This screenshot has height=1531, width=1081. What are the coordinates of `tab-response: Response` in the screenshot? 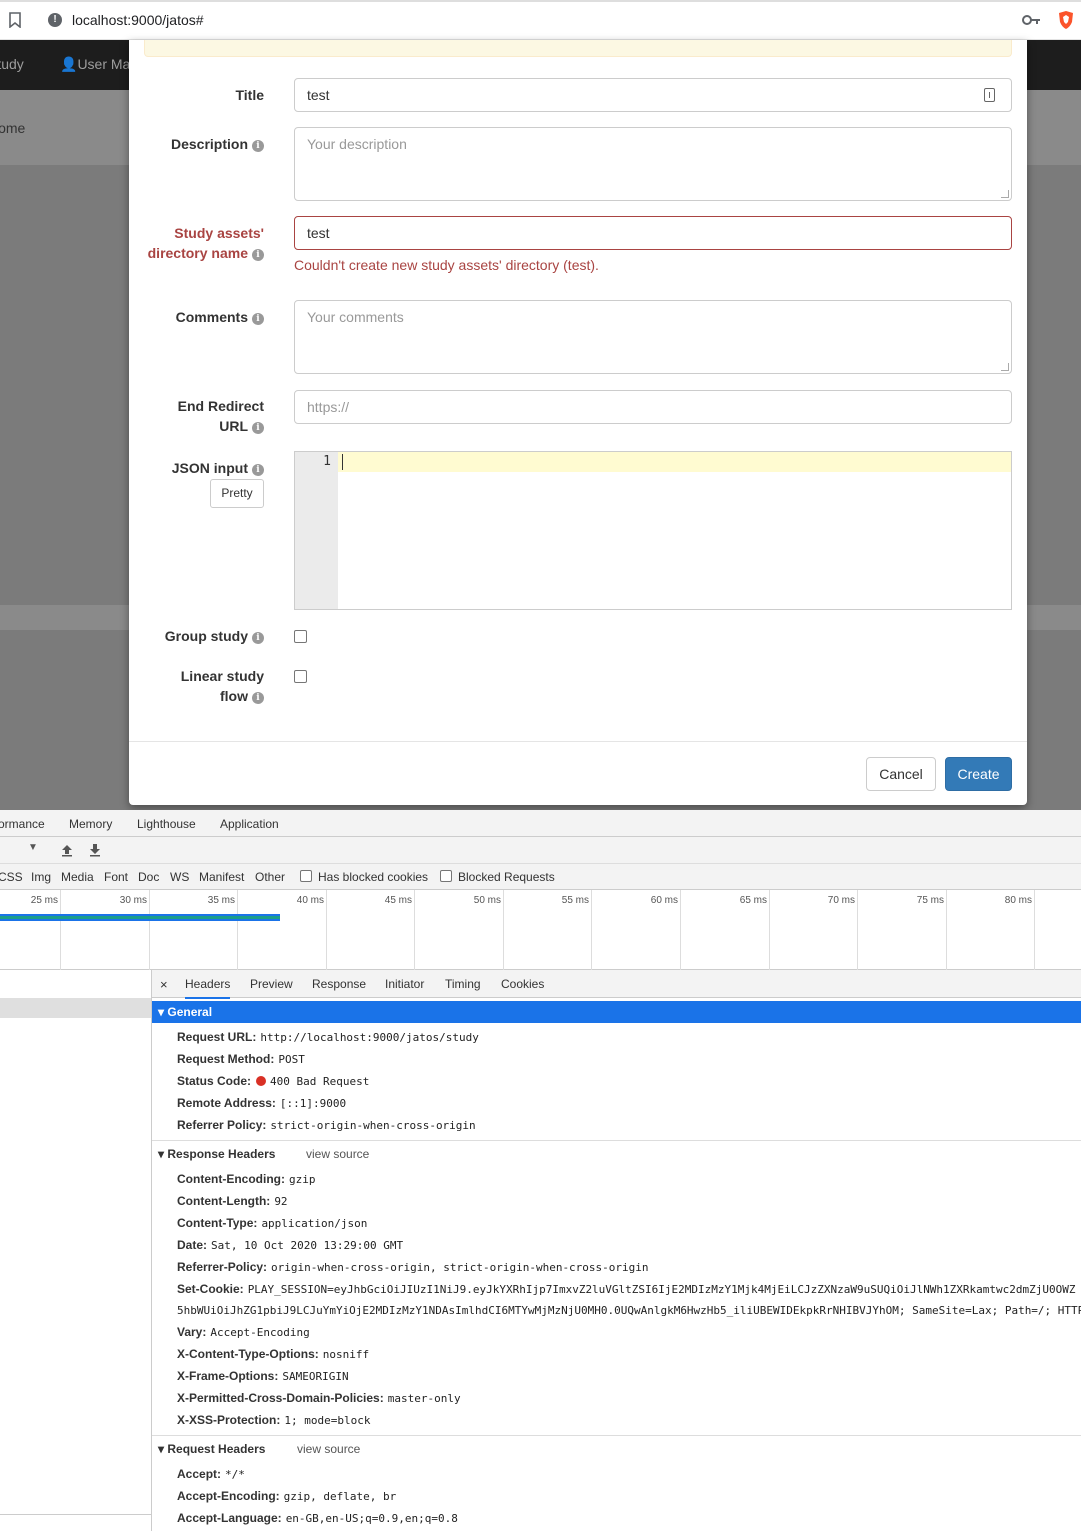 It's located at (339, 984).